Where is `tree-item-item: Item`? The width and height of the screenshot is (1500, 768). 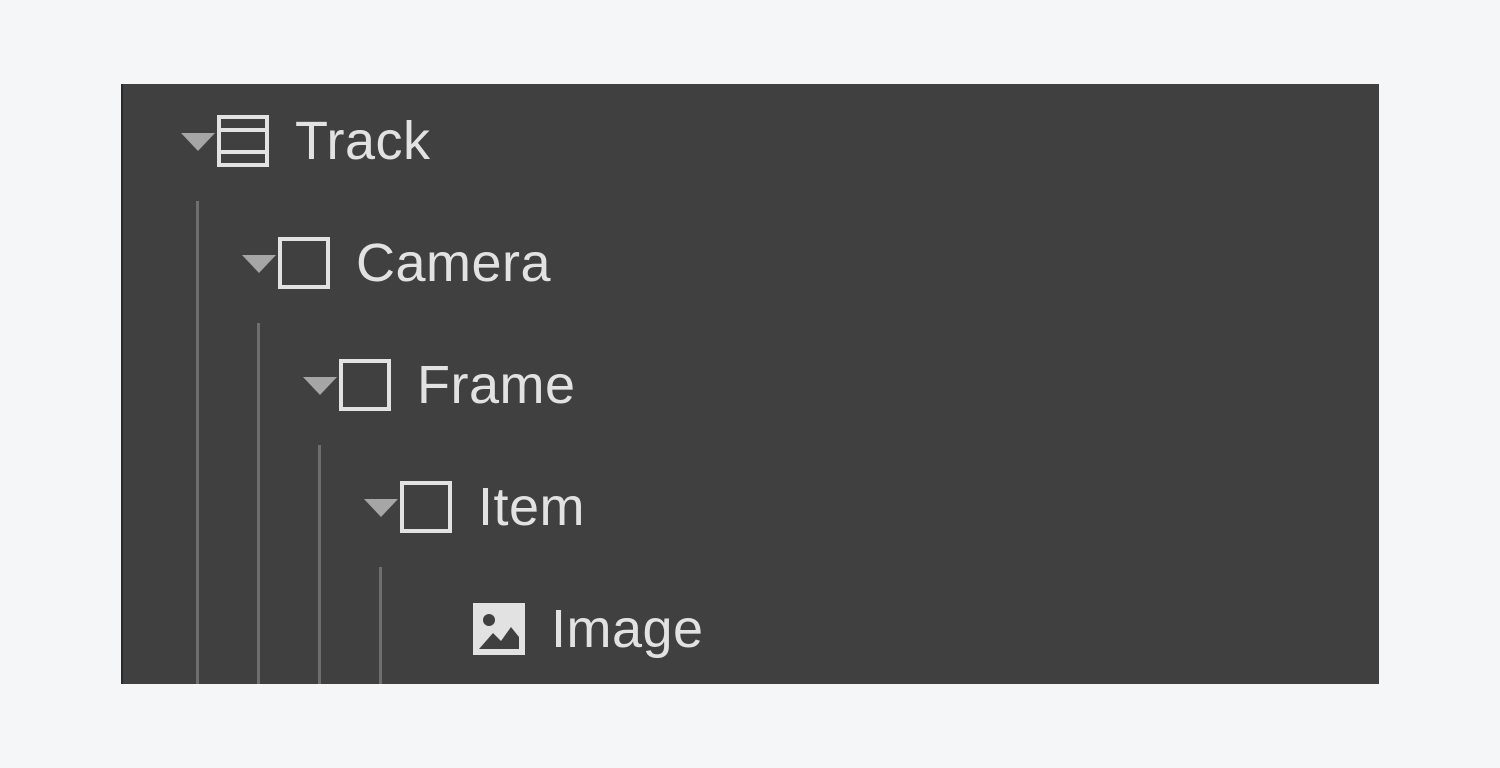
tree-item-item: Item is located at coordinates (474, 507).